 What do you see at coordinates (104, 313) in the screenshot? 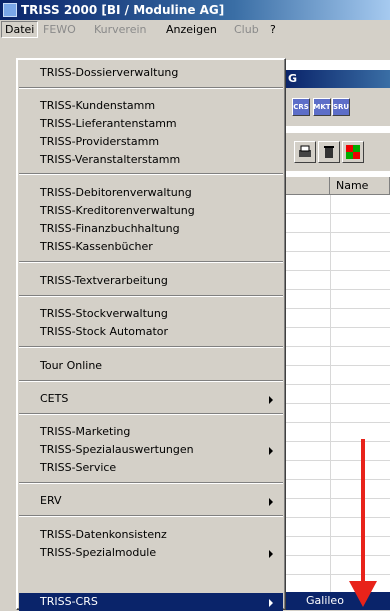
I see `menu-item-label: TRISS-Stockverwaltung` at bounding box center [104, 313].